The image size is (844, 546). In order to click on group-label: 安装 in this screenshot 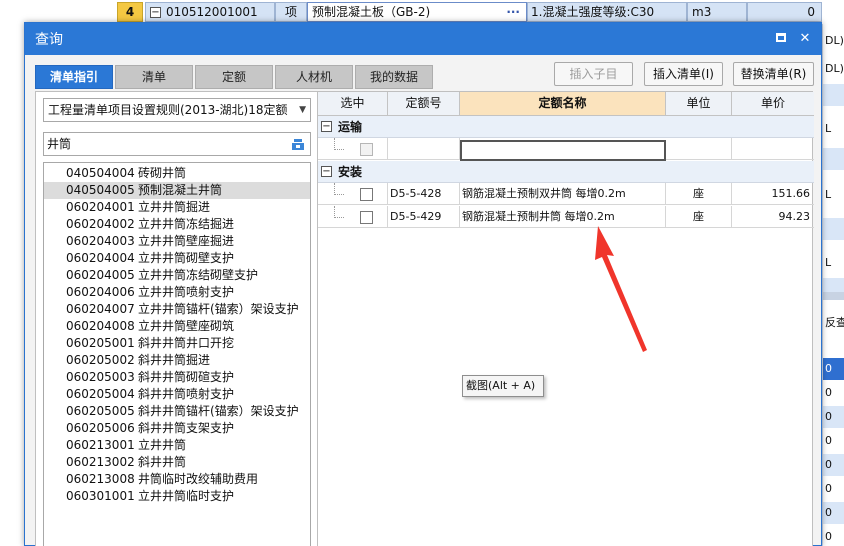, I will do `click(350, 172)`.